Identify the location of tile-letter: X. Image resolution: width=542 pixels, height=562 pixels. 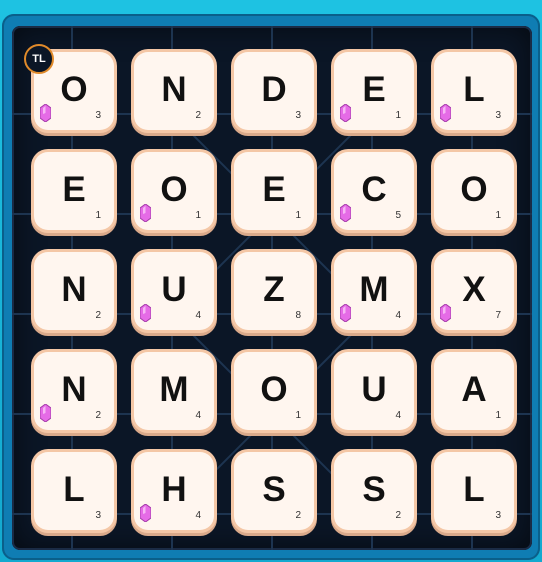
(474, 289).